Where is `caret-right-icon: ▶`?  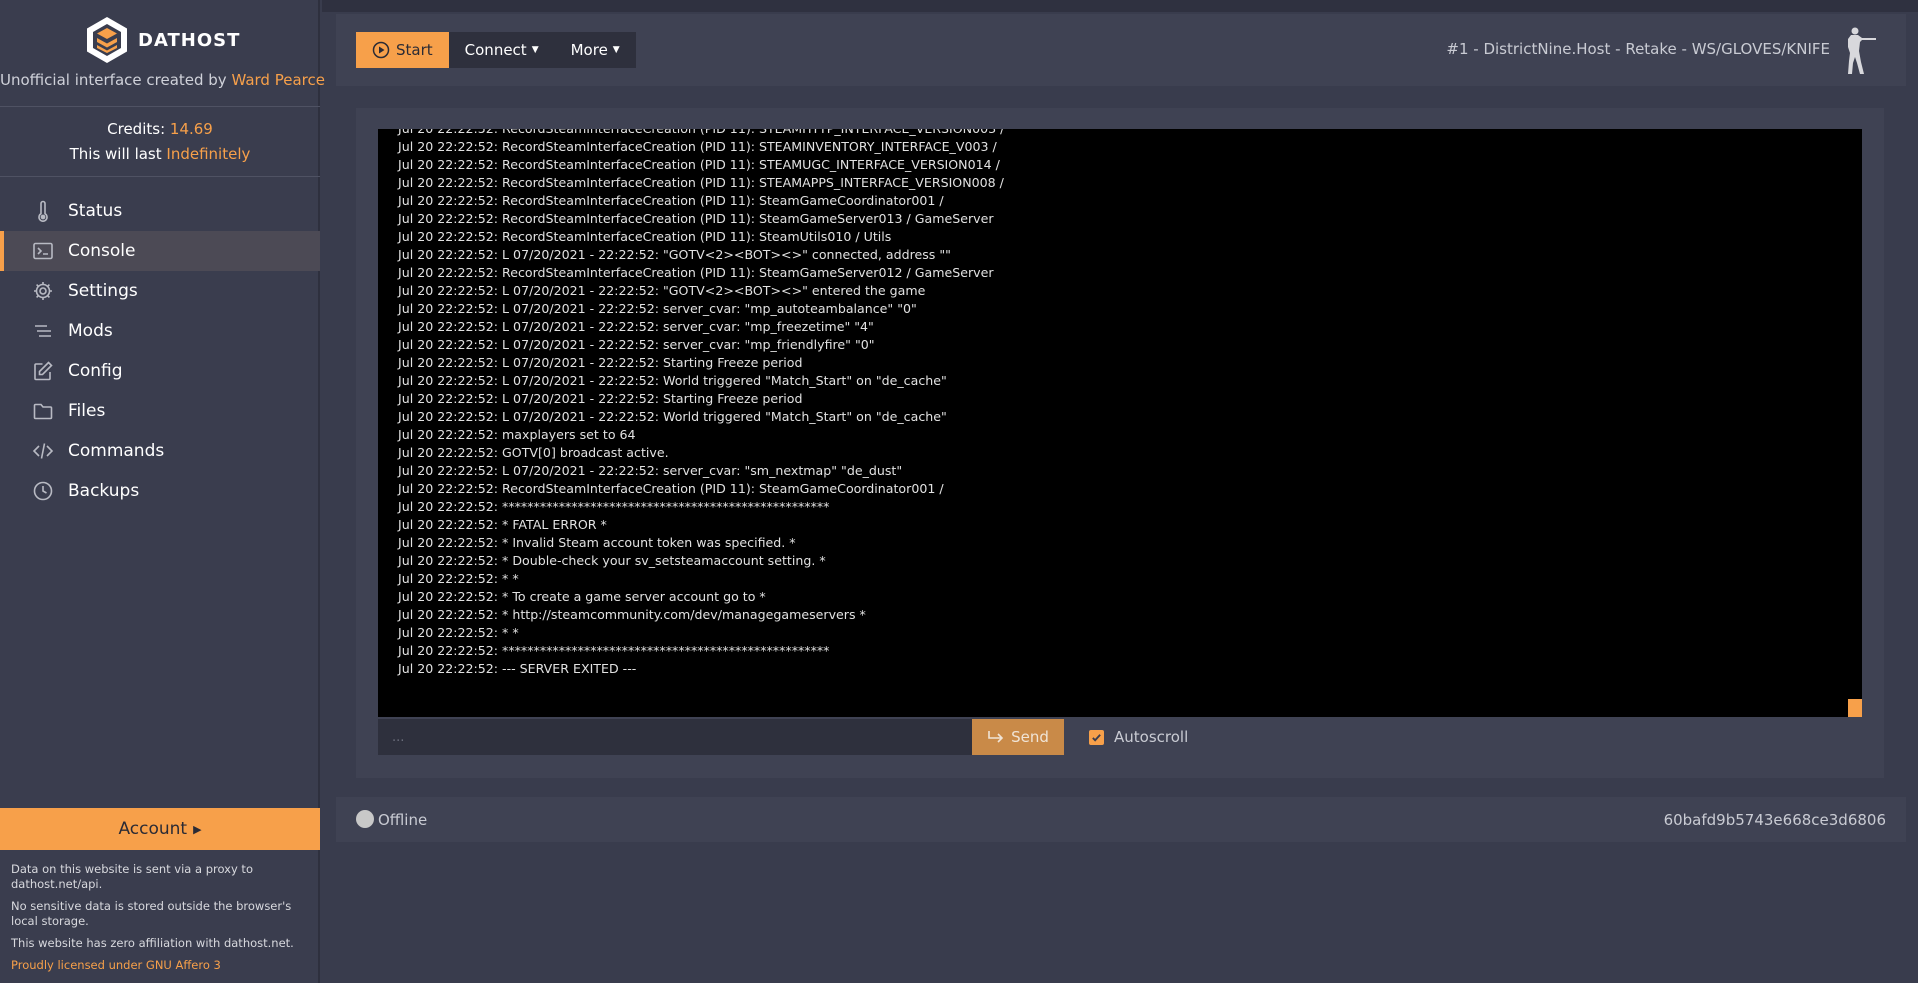
caret-right-icon: ▶ is located at coordinates (197, 829).